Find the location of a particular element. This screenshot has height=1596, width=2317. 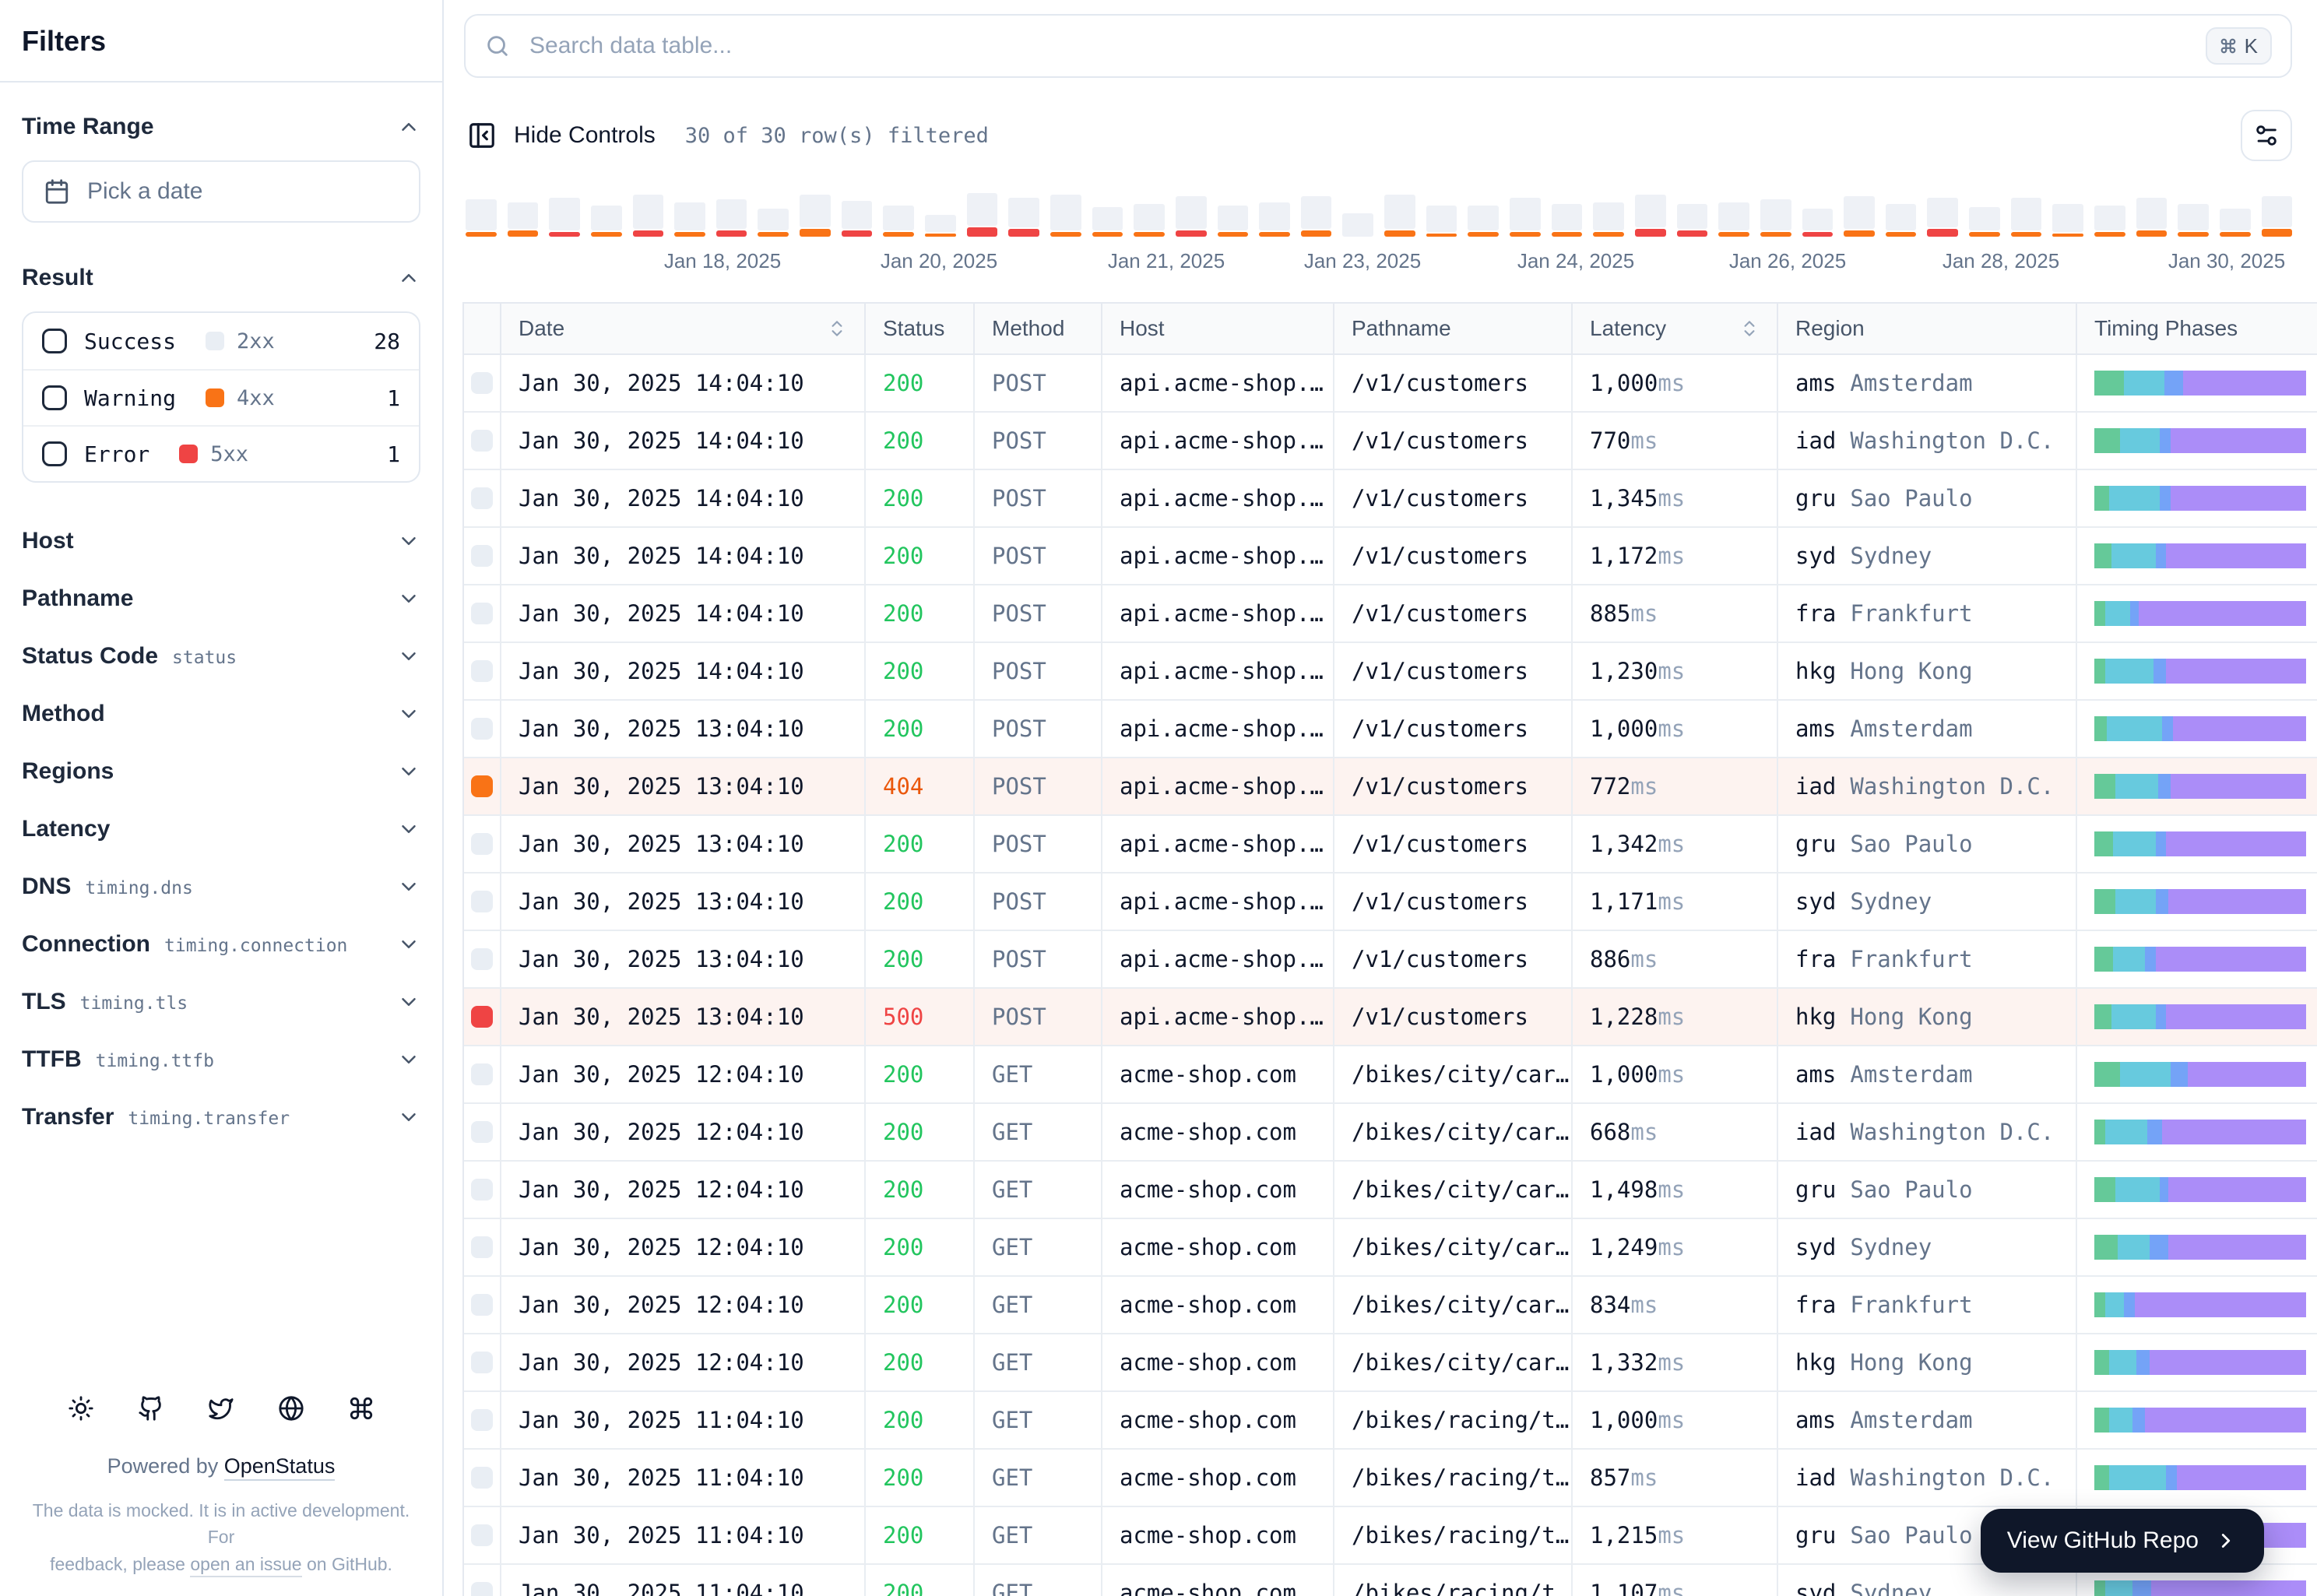

sidebar-filter-section-tls: TLS timing.tls is located at coordinates (221, 1002).